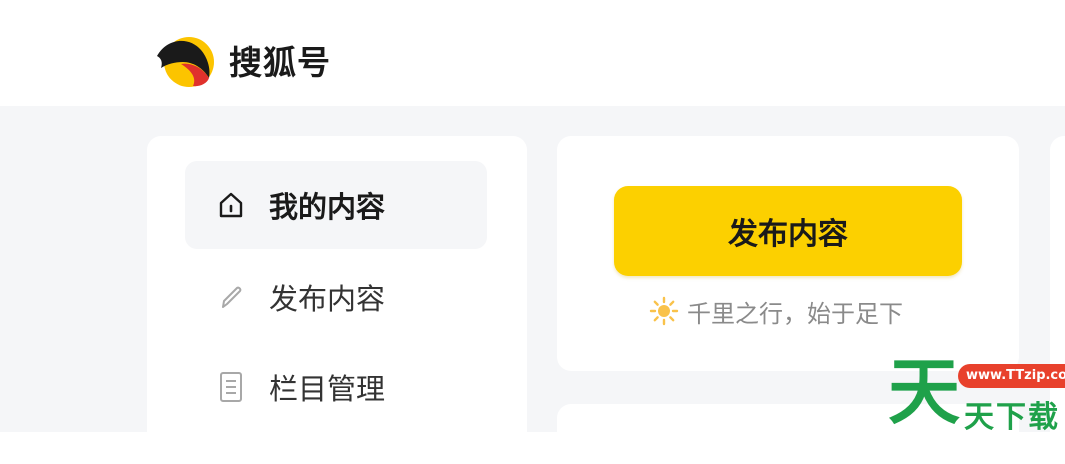 Image resolution: width=1065 pixels, height=464 pixels. Describe the element at coordinates (280, 62) in the screenshot. I see `brand-name: 搜狐号` at that location.